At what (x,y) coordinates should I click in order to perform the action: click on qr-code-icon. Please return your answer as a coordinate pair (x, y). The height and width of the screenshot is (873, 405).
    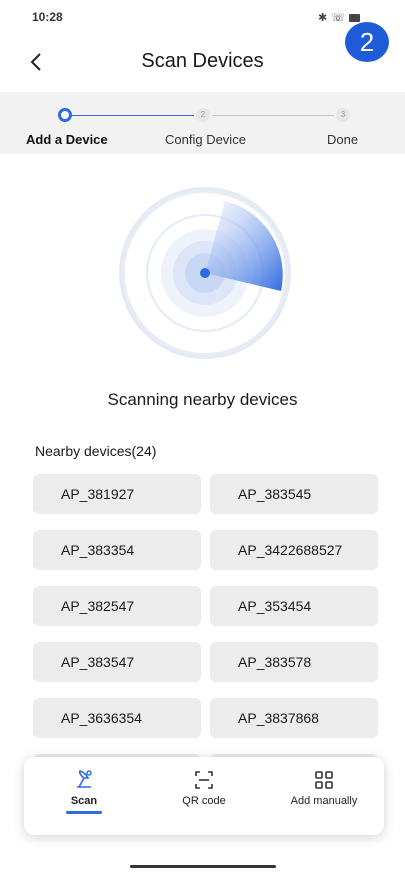
    Looking at the image, I should click on (204, 780).